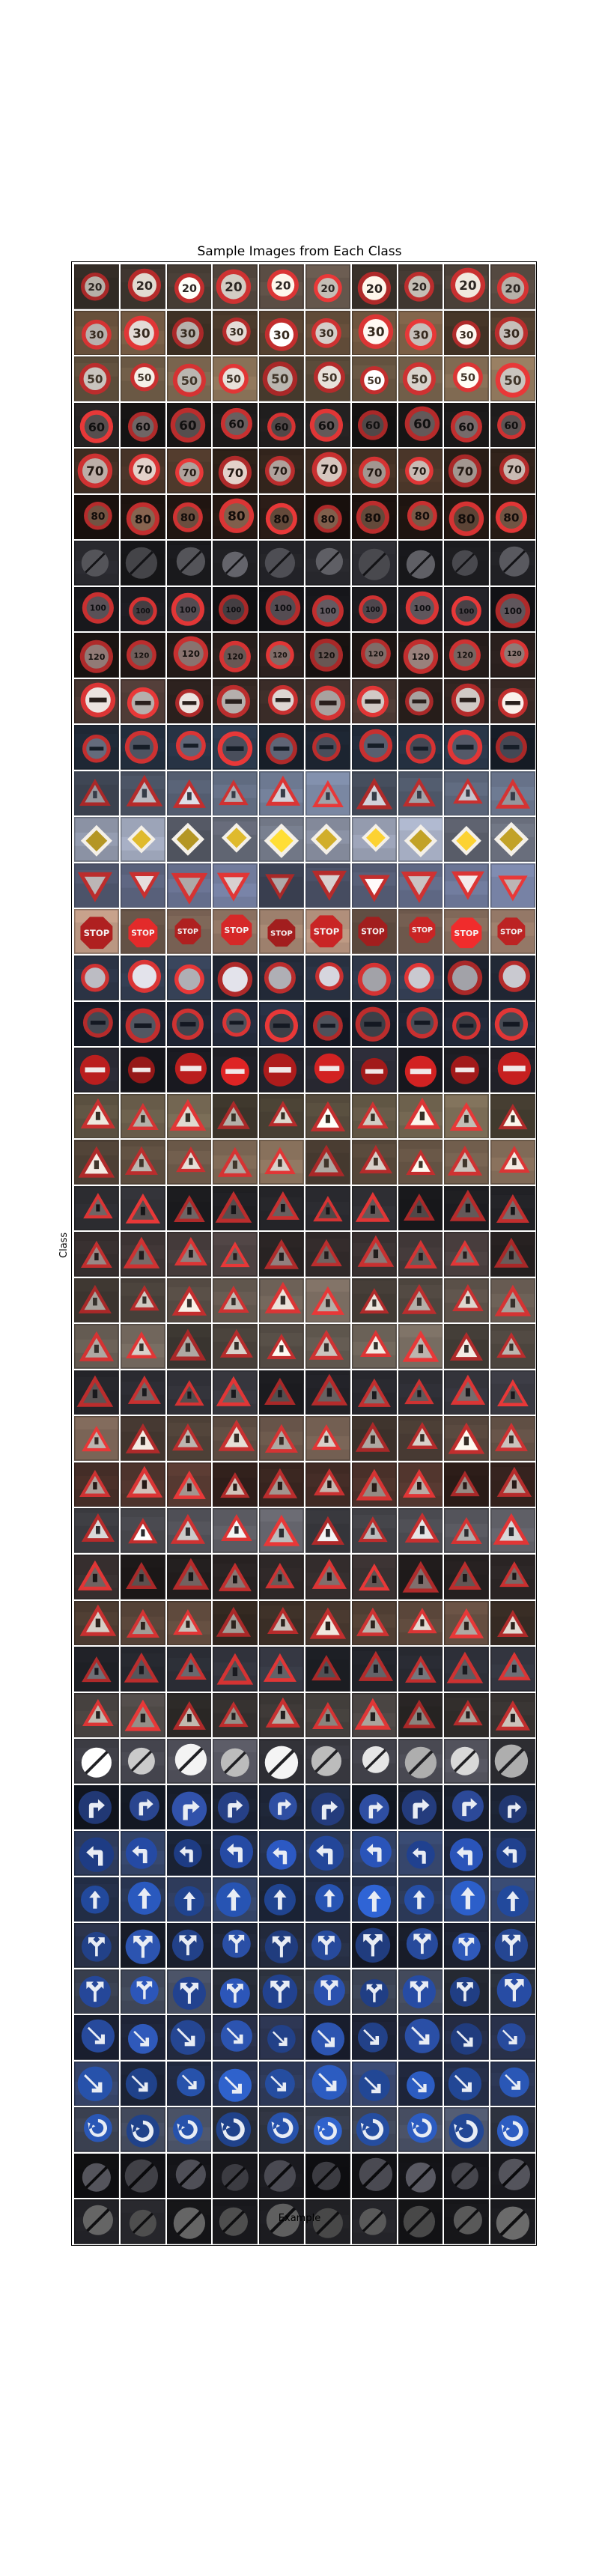 The height and width of the screenshot is (2576, 599). I want to click on svg-text: 60, so click(422, 423).